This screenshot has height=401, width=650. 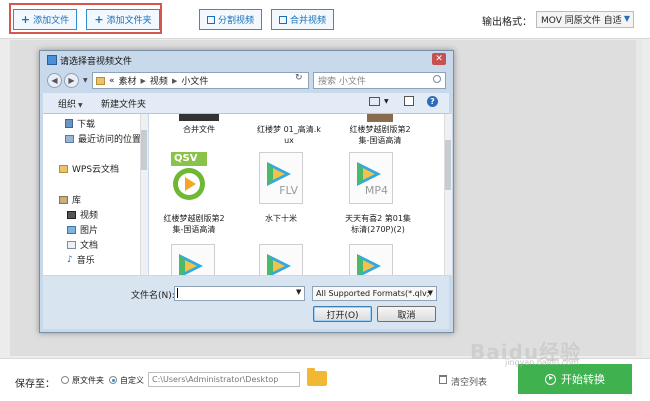 I want to click on nav-label: 音乐, so click(x=85, y=261).